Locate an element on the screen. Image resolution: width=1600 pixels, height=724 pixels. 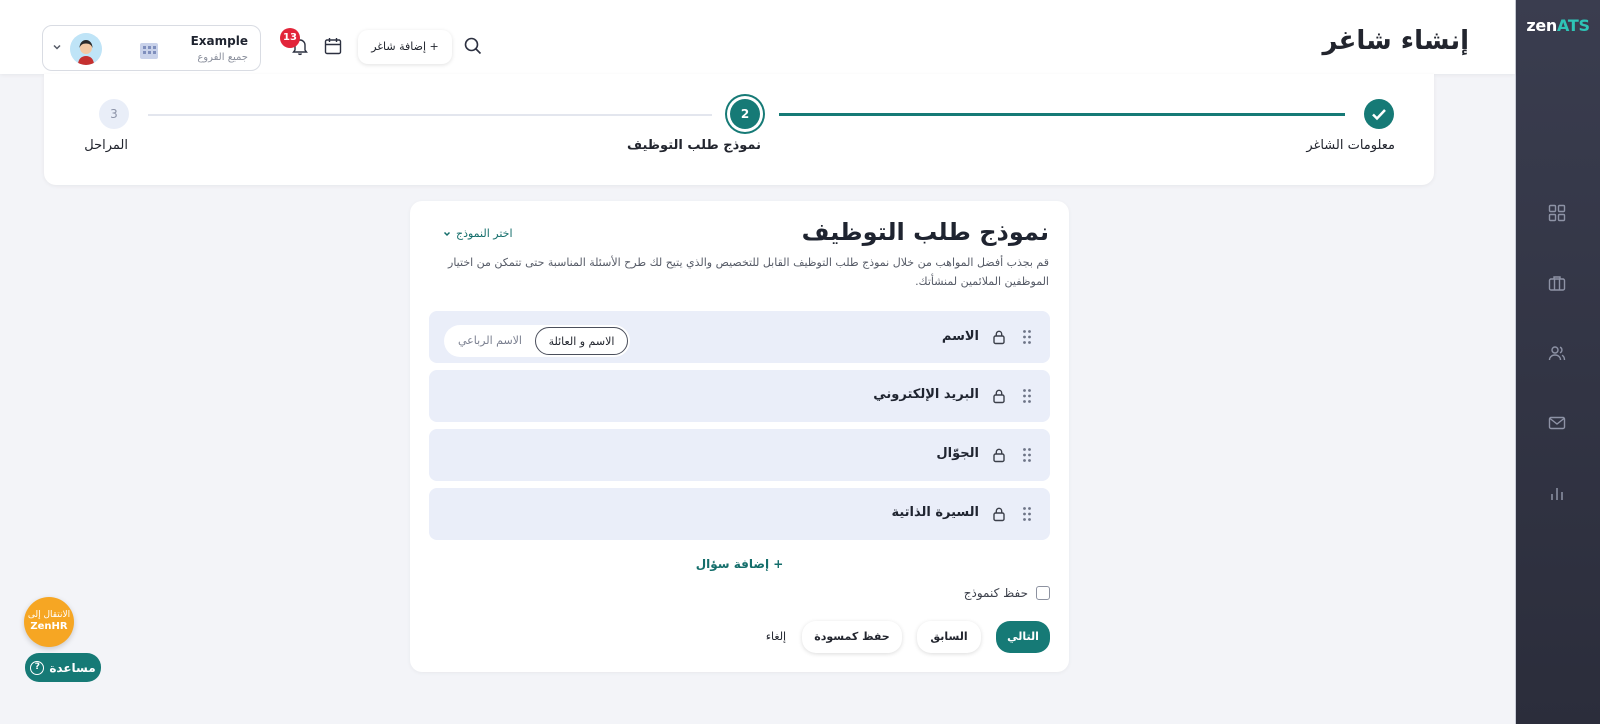
name-format-option-full-name: الاسم و العائلة is located at coordinates (581, 341).